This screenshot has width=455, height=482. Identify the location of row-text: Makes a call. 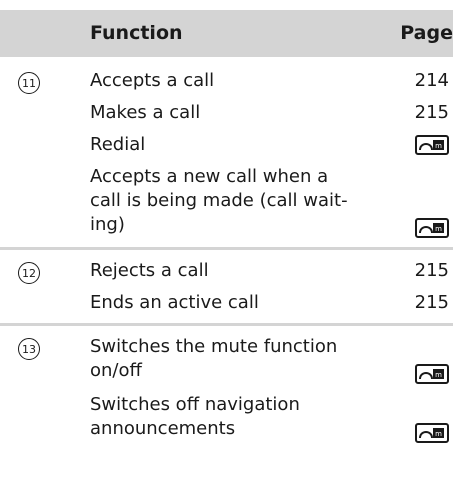
(145, 112).